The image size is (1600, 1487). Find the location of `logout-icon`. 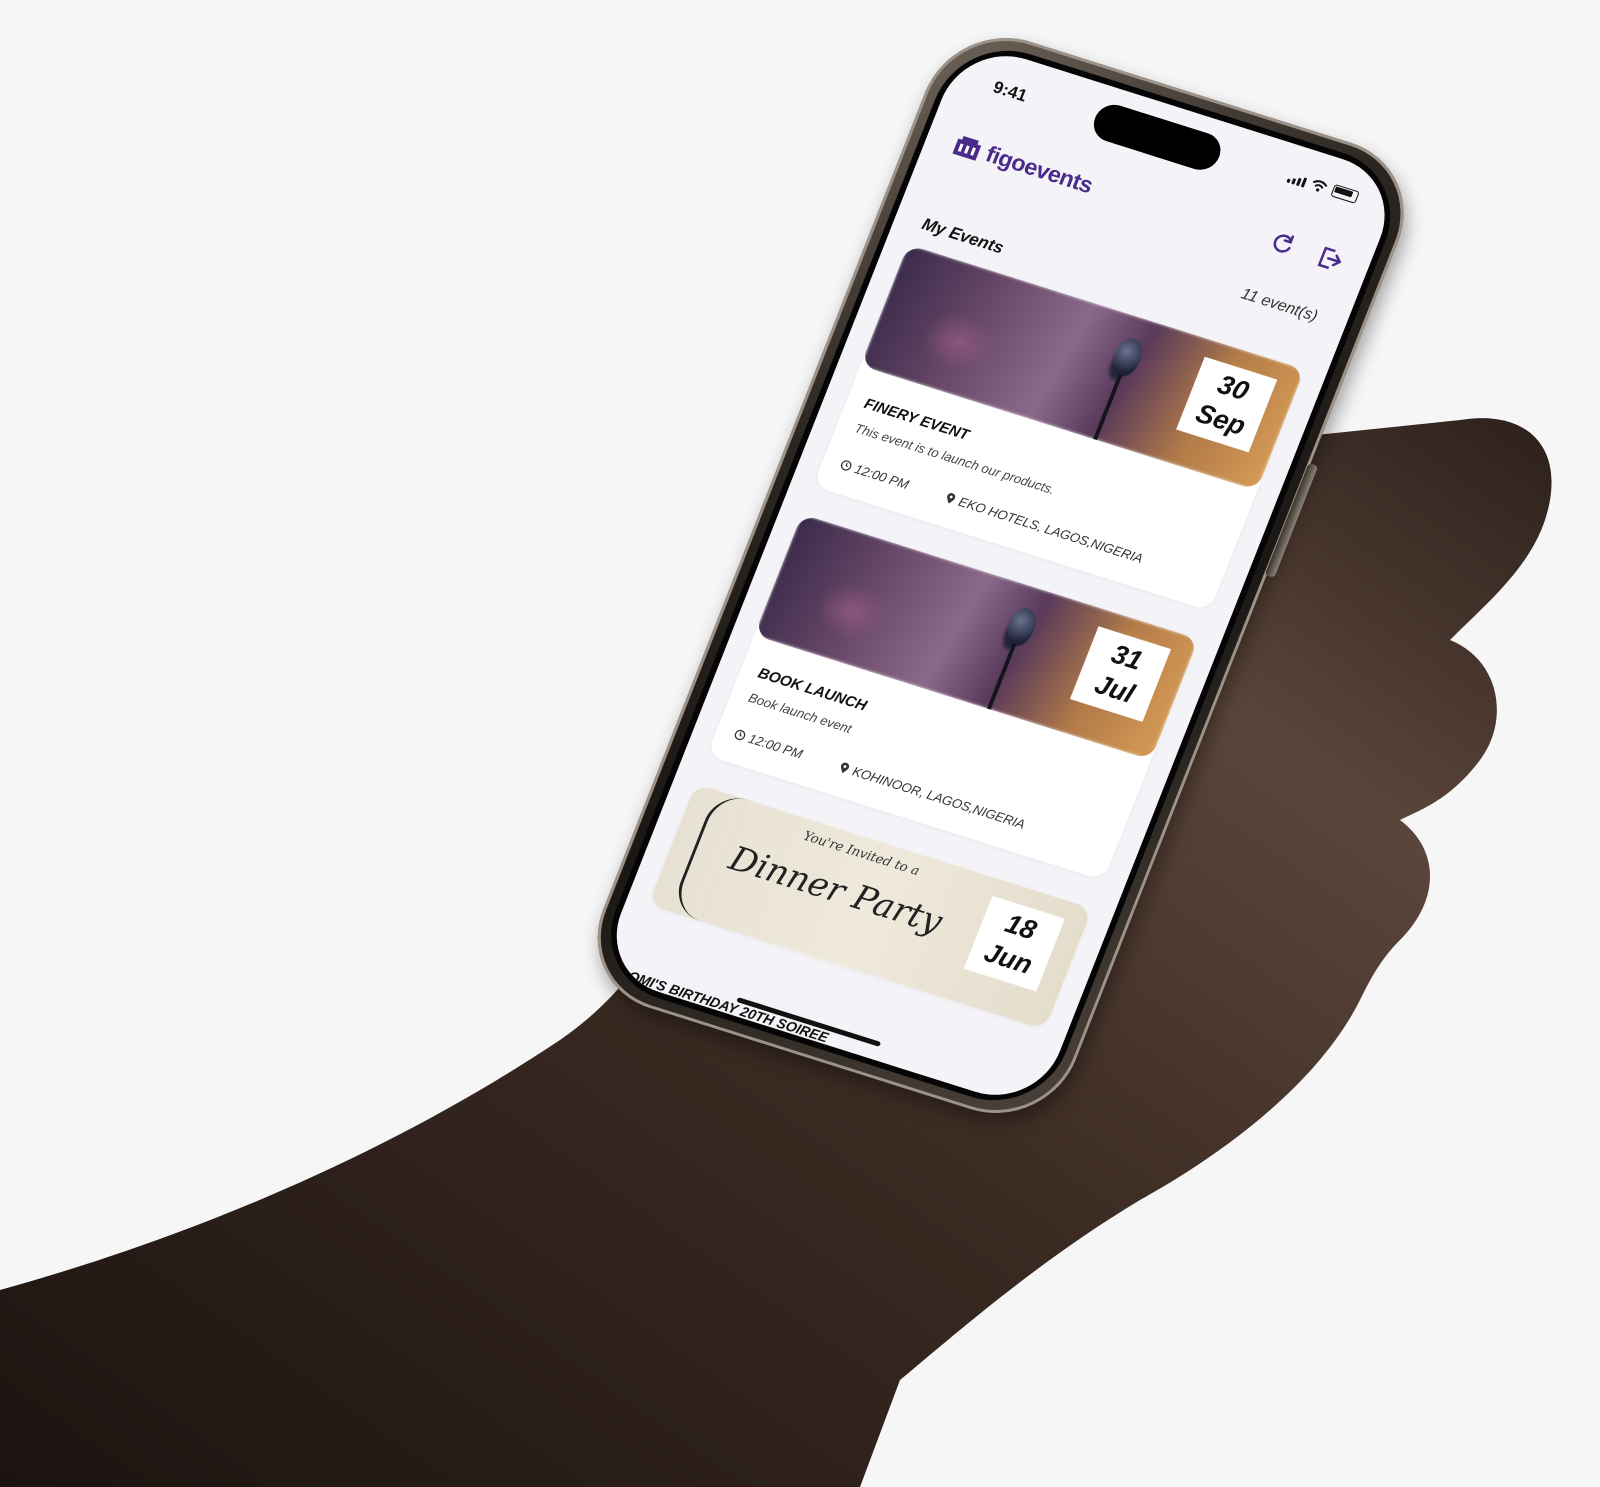

logout-icon is located at coordinates (1329, 258).